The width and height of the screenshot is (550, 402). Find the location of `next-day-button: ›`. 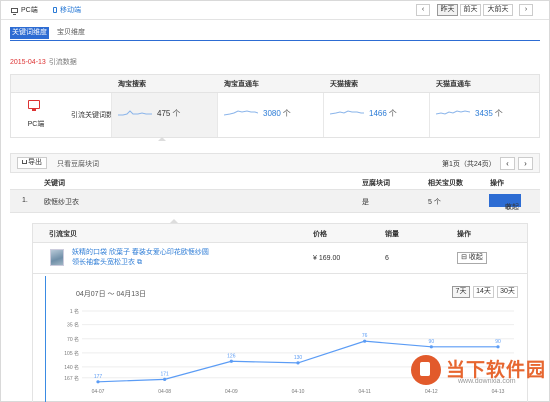

next-day-button: › is located at coordinates (526, 10).